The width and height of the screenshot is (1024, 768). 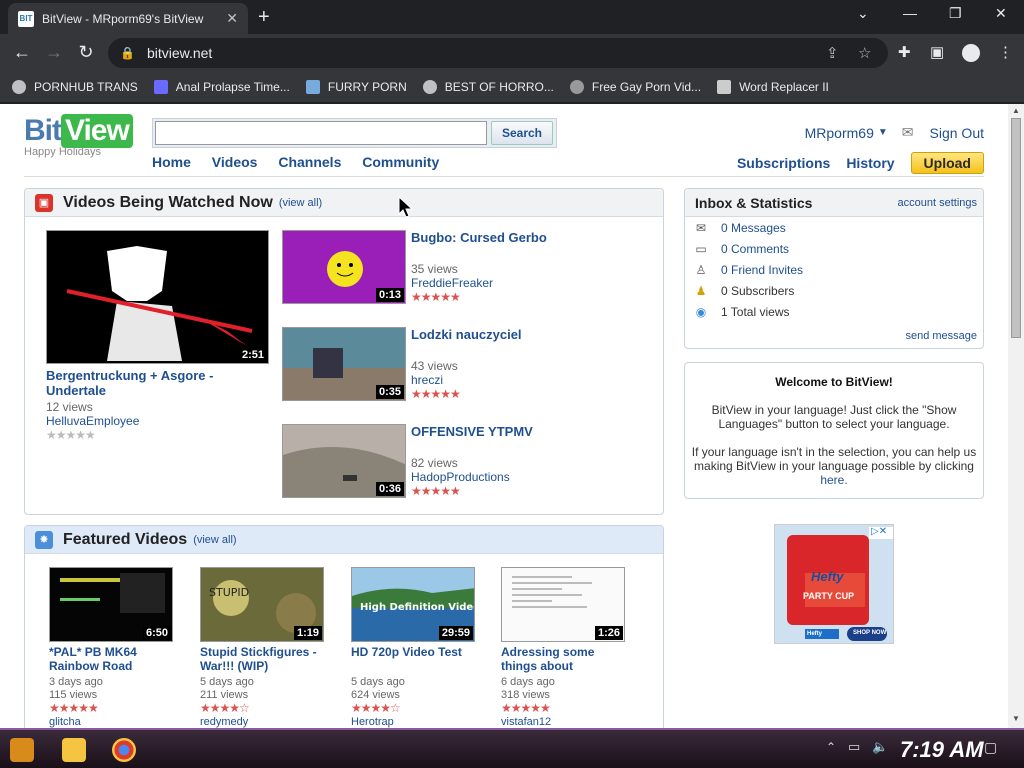 I want to click on inbox-header: Inbox & Statistics account settings, so click(x=834, y=203).